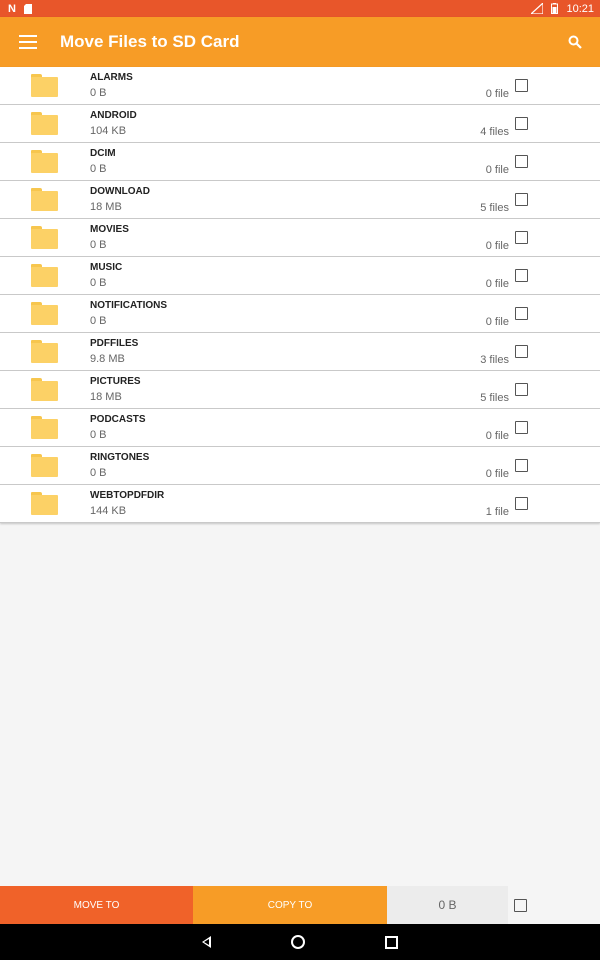 Image resolution: width=600 pixels, height=960 pixels. What do you see at coordinates (300, 238) in the screenshot?
I see `folder-row-movies: MOVIES 0 B 0 file` at bounding box center [300, 238].